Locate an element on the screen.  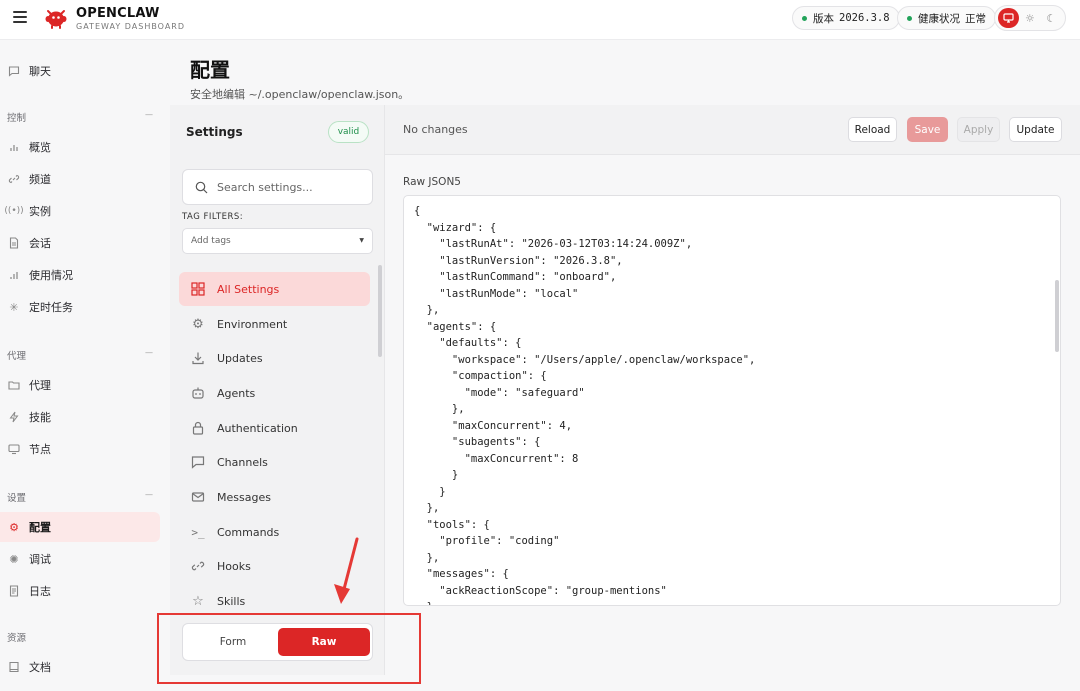
settings-item-label: Channels is located at coordinates (242, 462).